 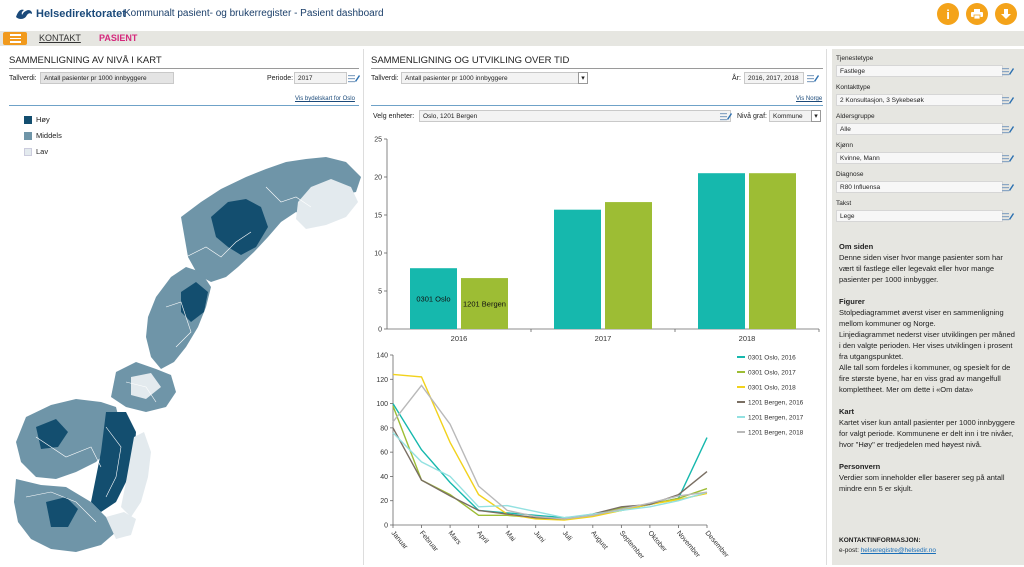 I want to click on y-tick-label: 80, so click(x=384, y=428).